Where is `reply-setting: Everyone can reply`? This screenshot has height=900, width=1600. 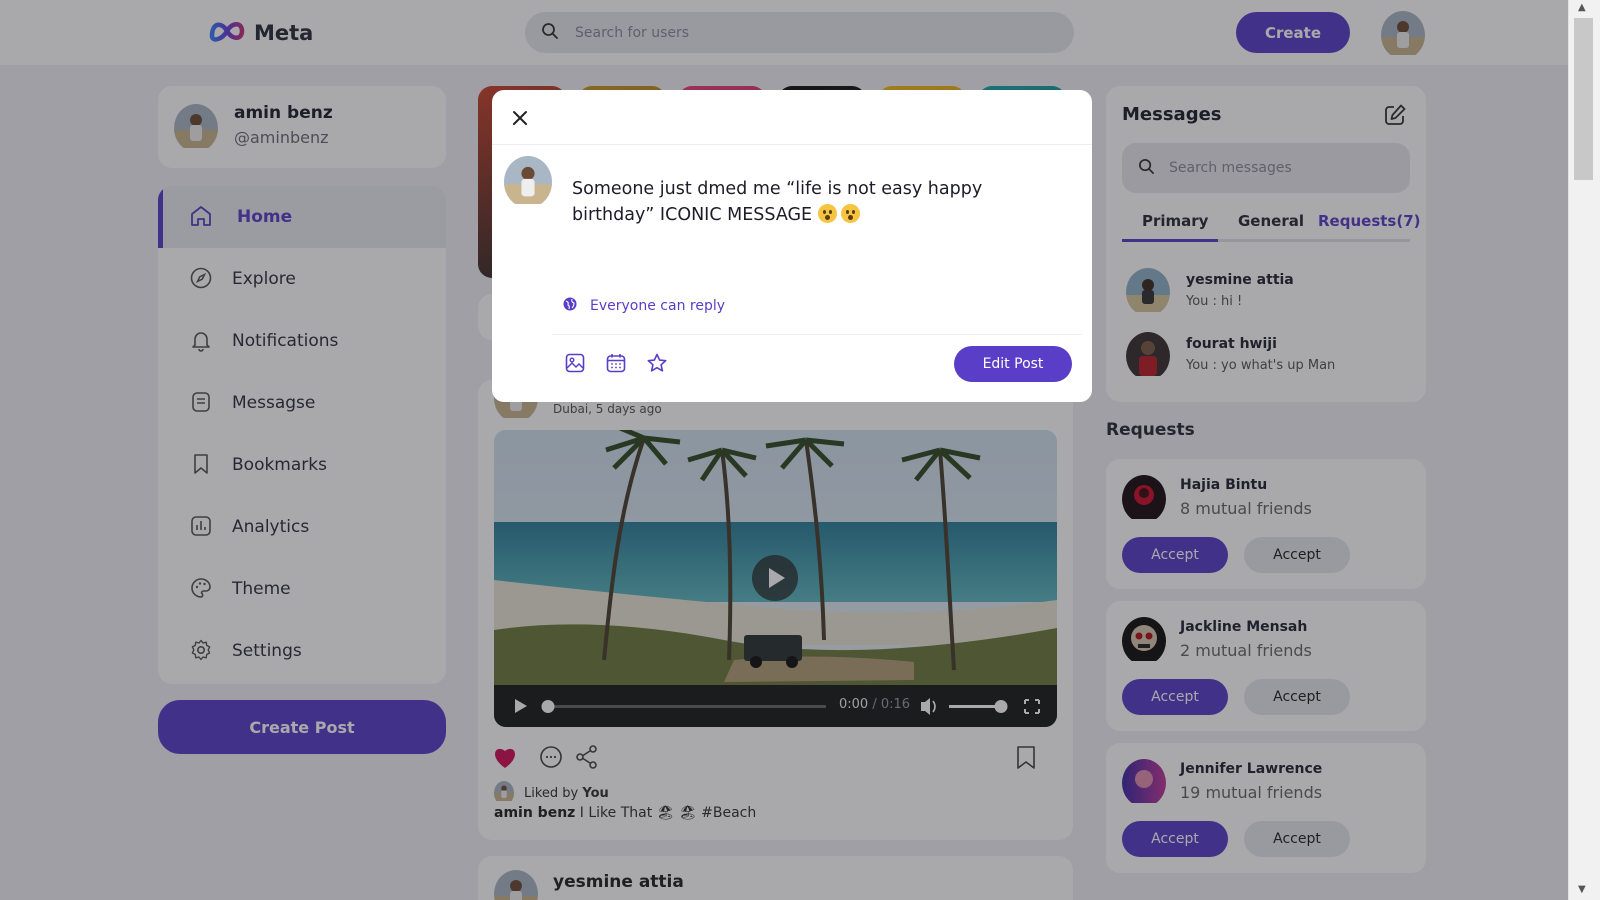
reply-setting: Everyone can reply is located at coordinates (643, 306).